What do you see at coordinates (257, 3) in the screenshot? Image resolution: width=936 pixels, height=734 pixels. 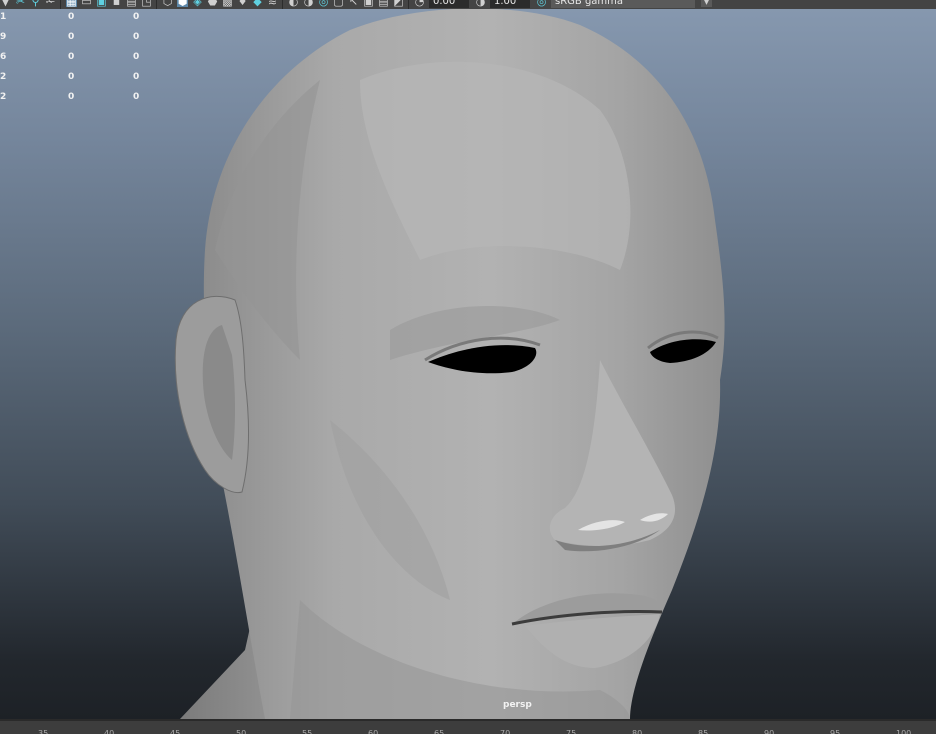 I see `aa-icon: ◆` at bounding box center [257, 3].